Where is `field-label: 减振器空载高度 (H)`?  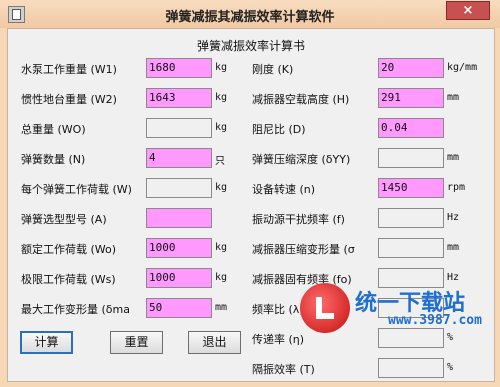 field-label: 减振器空载高度 (H) is located at coordinates (301, 99).